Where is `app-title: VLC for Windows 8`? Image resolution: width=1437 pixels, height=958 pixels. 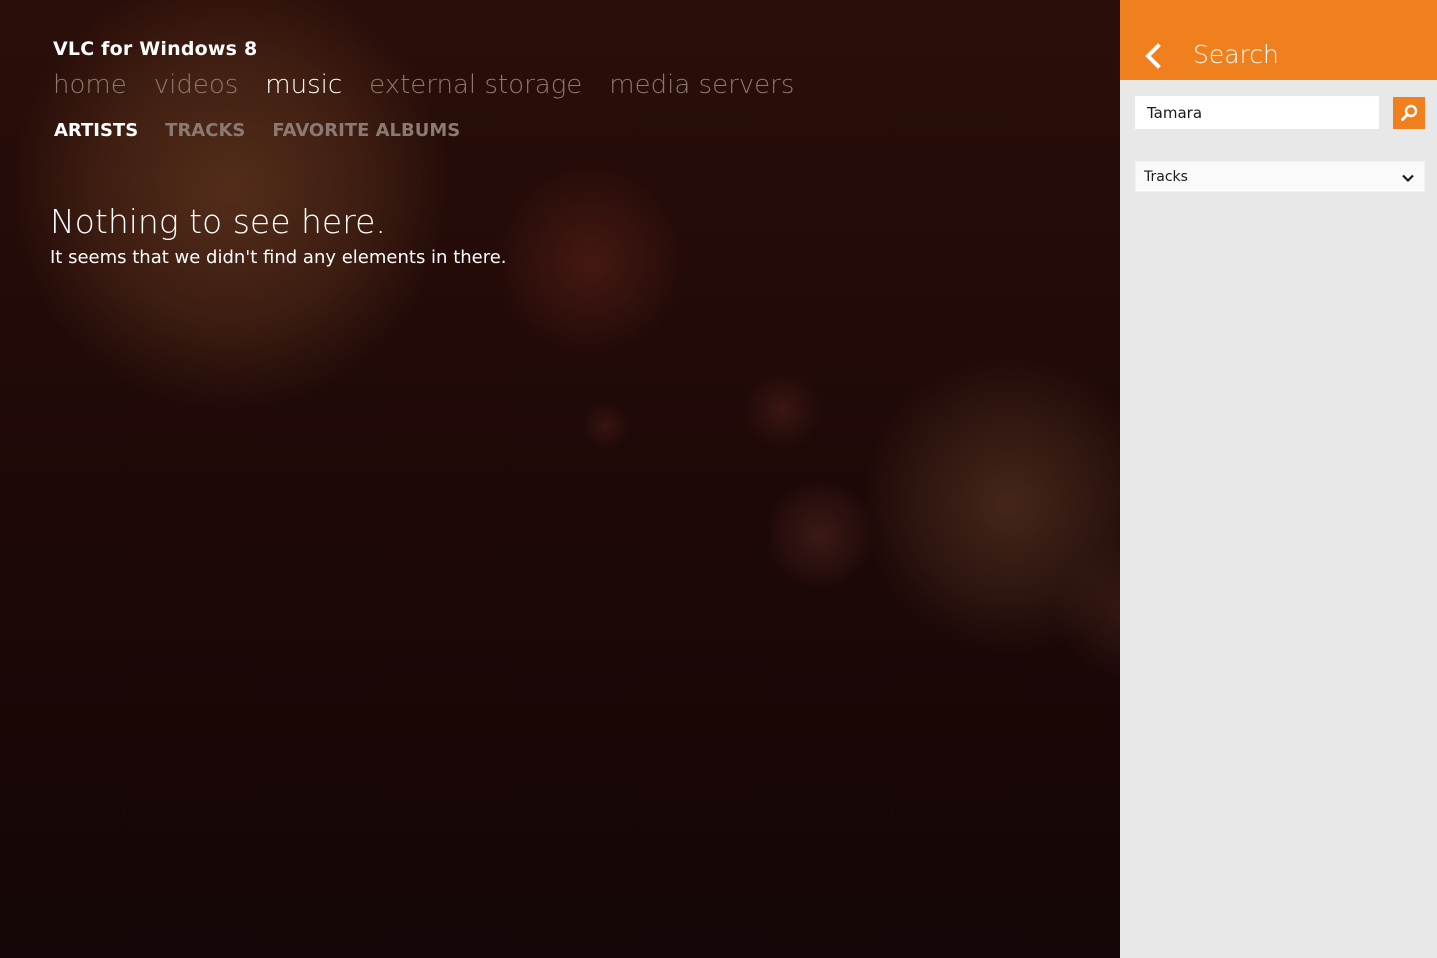
app-title: VLC for Windows 8 is located at coordinates (155, 49).